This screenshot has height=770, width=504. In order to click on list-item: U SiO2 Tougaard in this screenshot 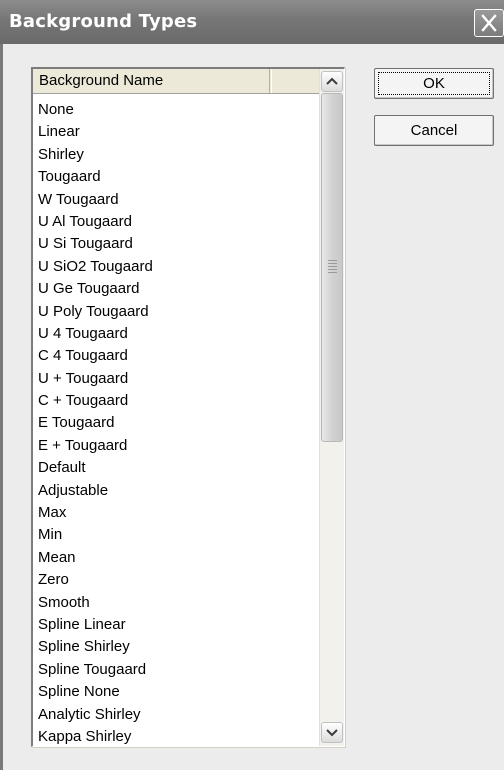, I will do `click(176, 267)`.